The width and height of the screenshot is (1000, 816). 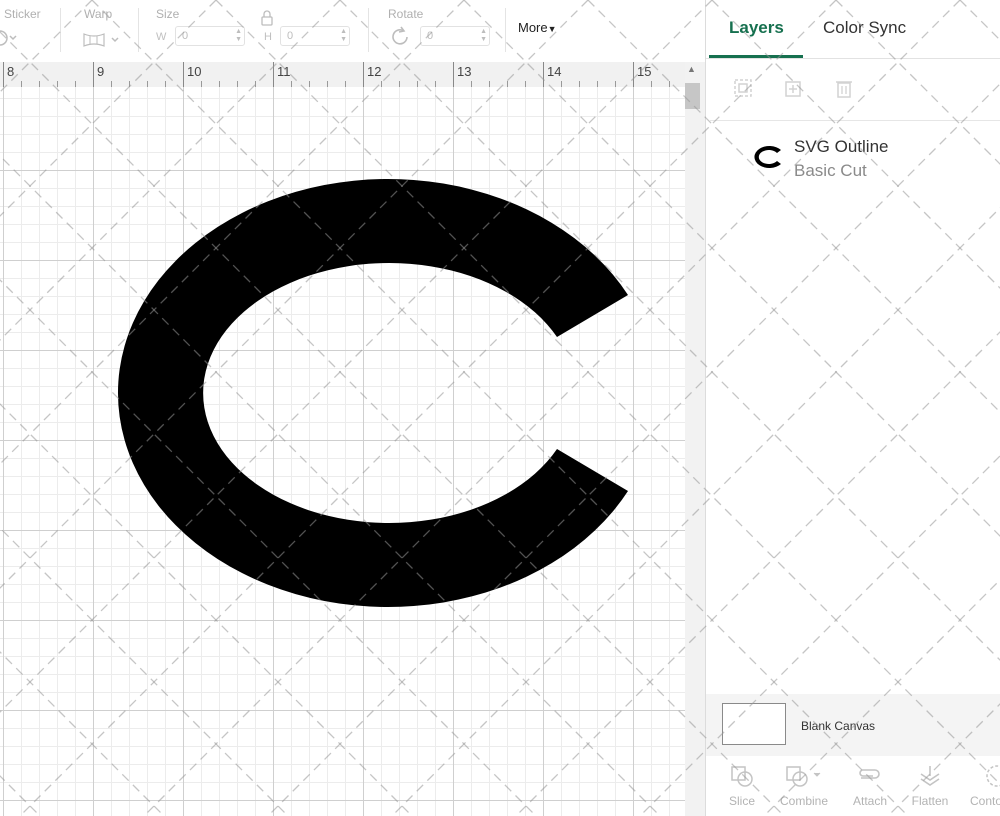 What do you see at coordinates (869, 774) in the screenshot?
I see `attach-icon` at bounding box center [869, 774].